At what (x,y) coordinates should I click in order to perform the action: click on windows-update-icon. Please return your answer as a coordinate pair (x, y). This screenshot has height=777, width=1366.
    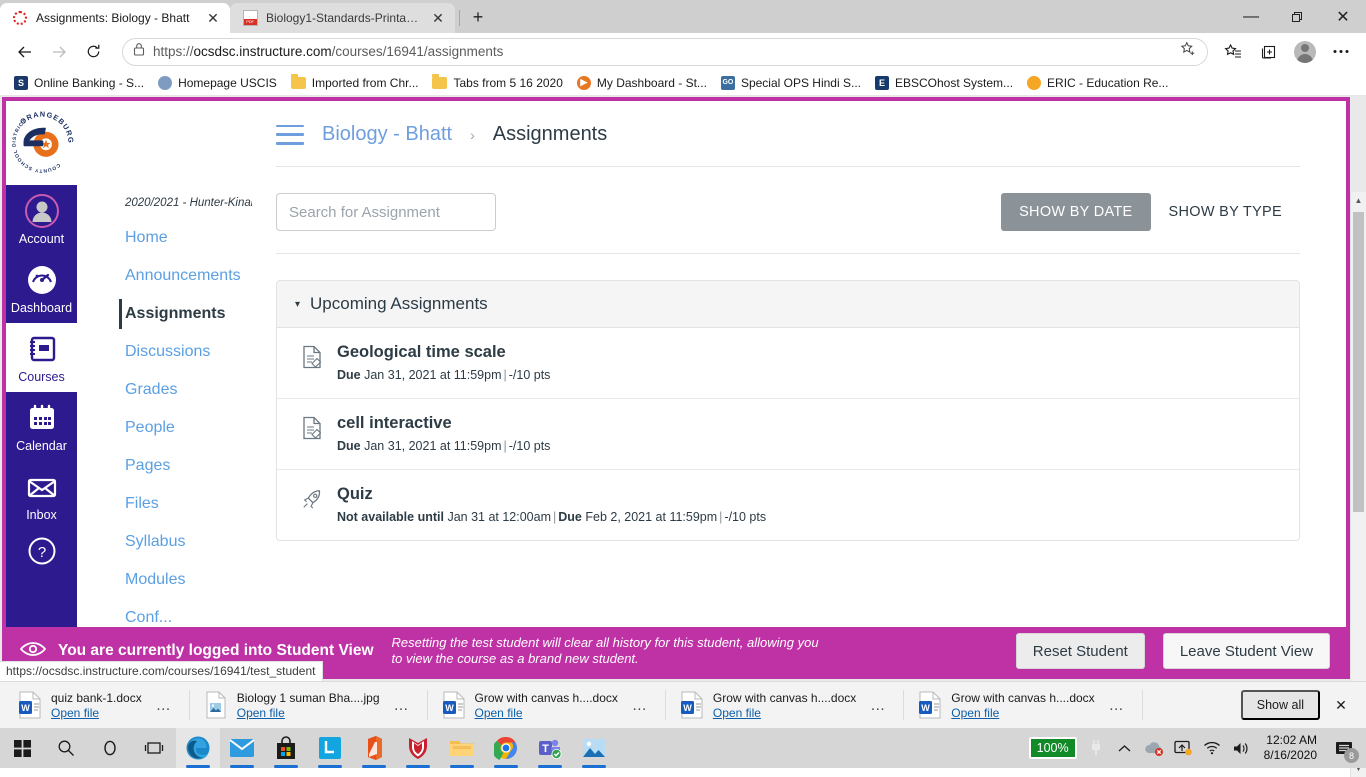
    Looking at the image, I should click on (1183, 748).